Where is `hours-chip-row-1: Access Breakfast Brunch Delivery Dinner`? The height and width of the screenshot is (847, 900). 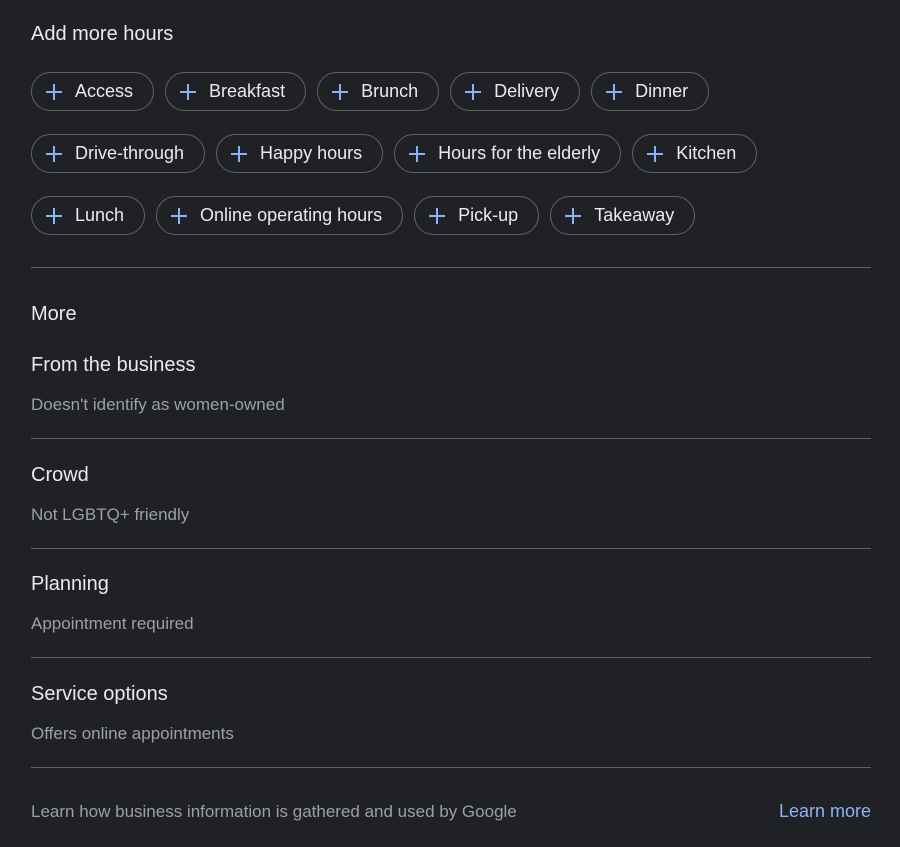
hours-chip-row-1: Access Breakfast Brunch Delivery Dinner is located at coordinates (370, 91).